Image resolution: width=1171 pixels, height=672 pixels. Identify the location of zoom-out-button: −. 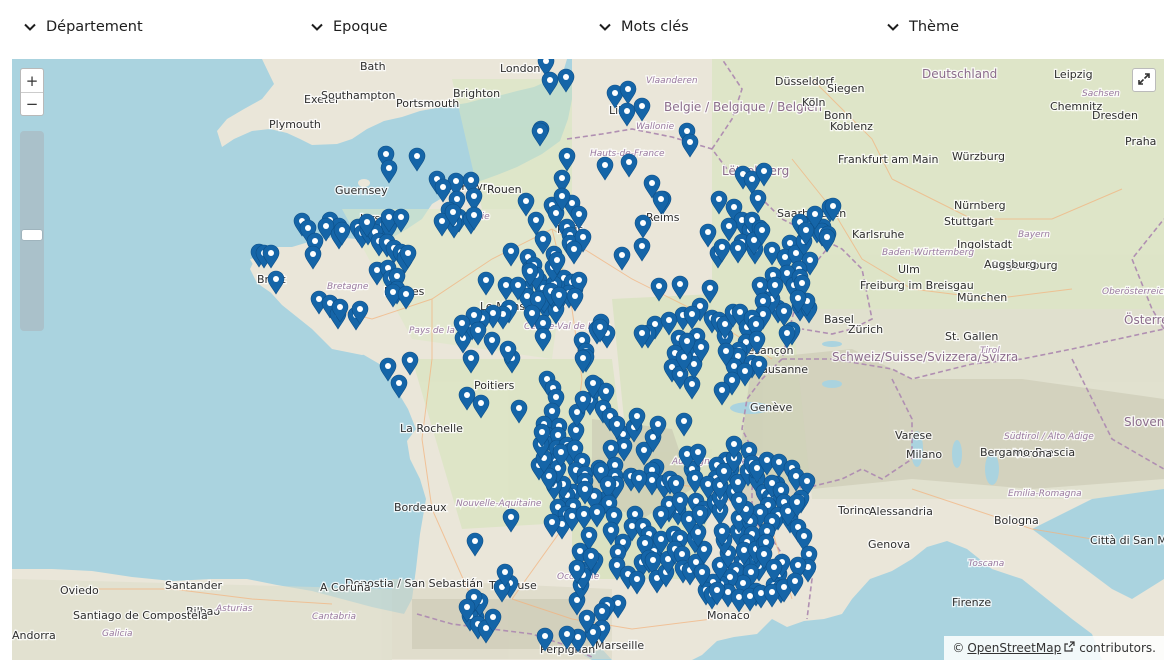
(32, 103).